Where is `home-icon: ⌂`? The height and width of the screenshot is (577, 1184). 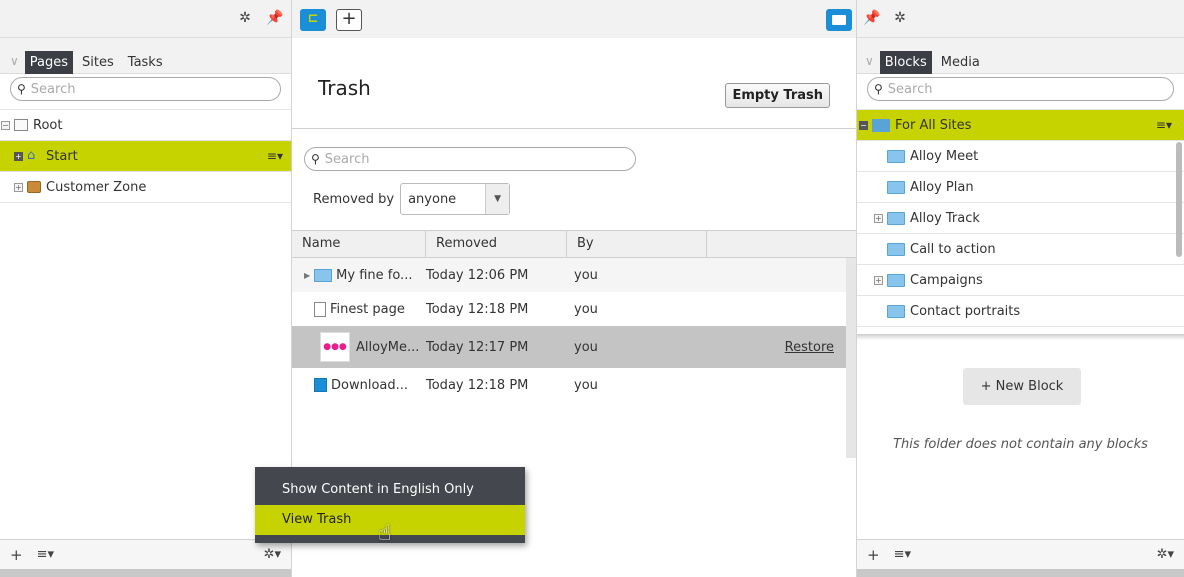 home-icon: ⌂ is located at coordinates (31, 155).